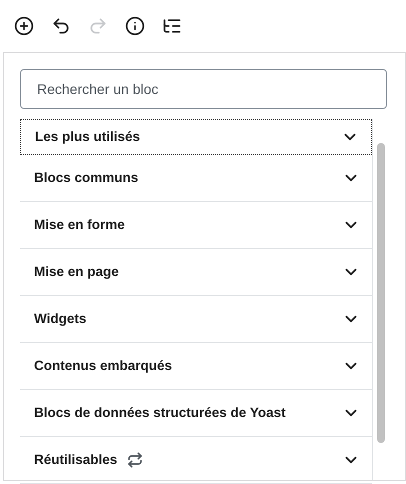  I want to click on info-icon, so click(135, 26).